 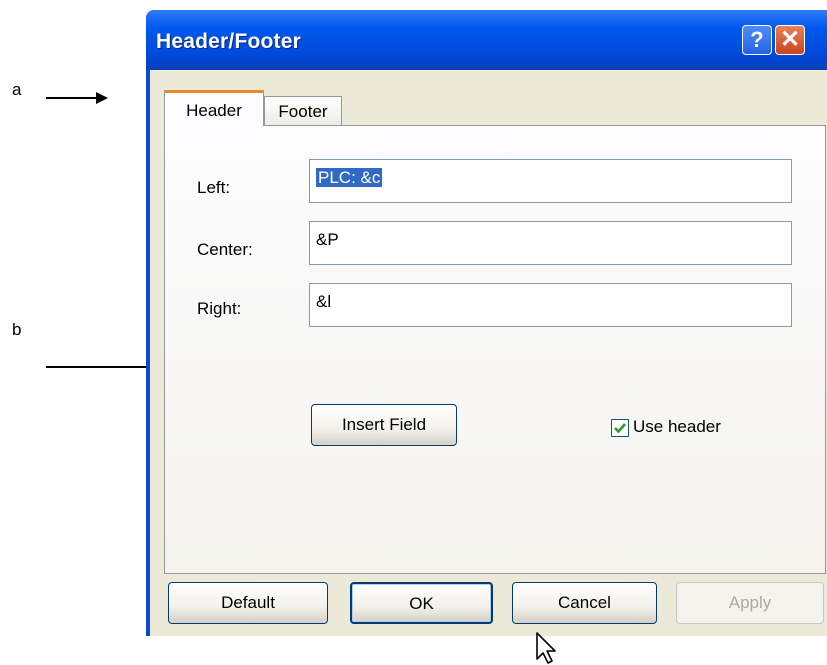 I want to click on cancel-button: Cancel, so click(x=584, y=603).